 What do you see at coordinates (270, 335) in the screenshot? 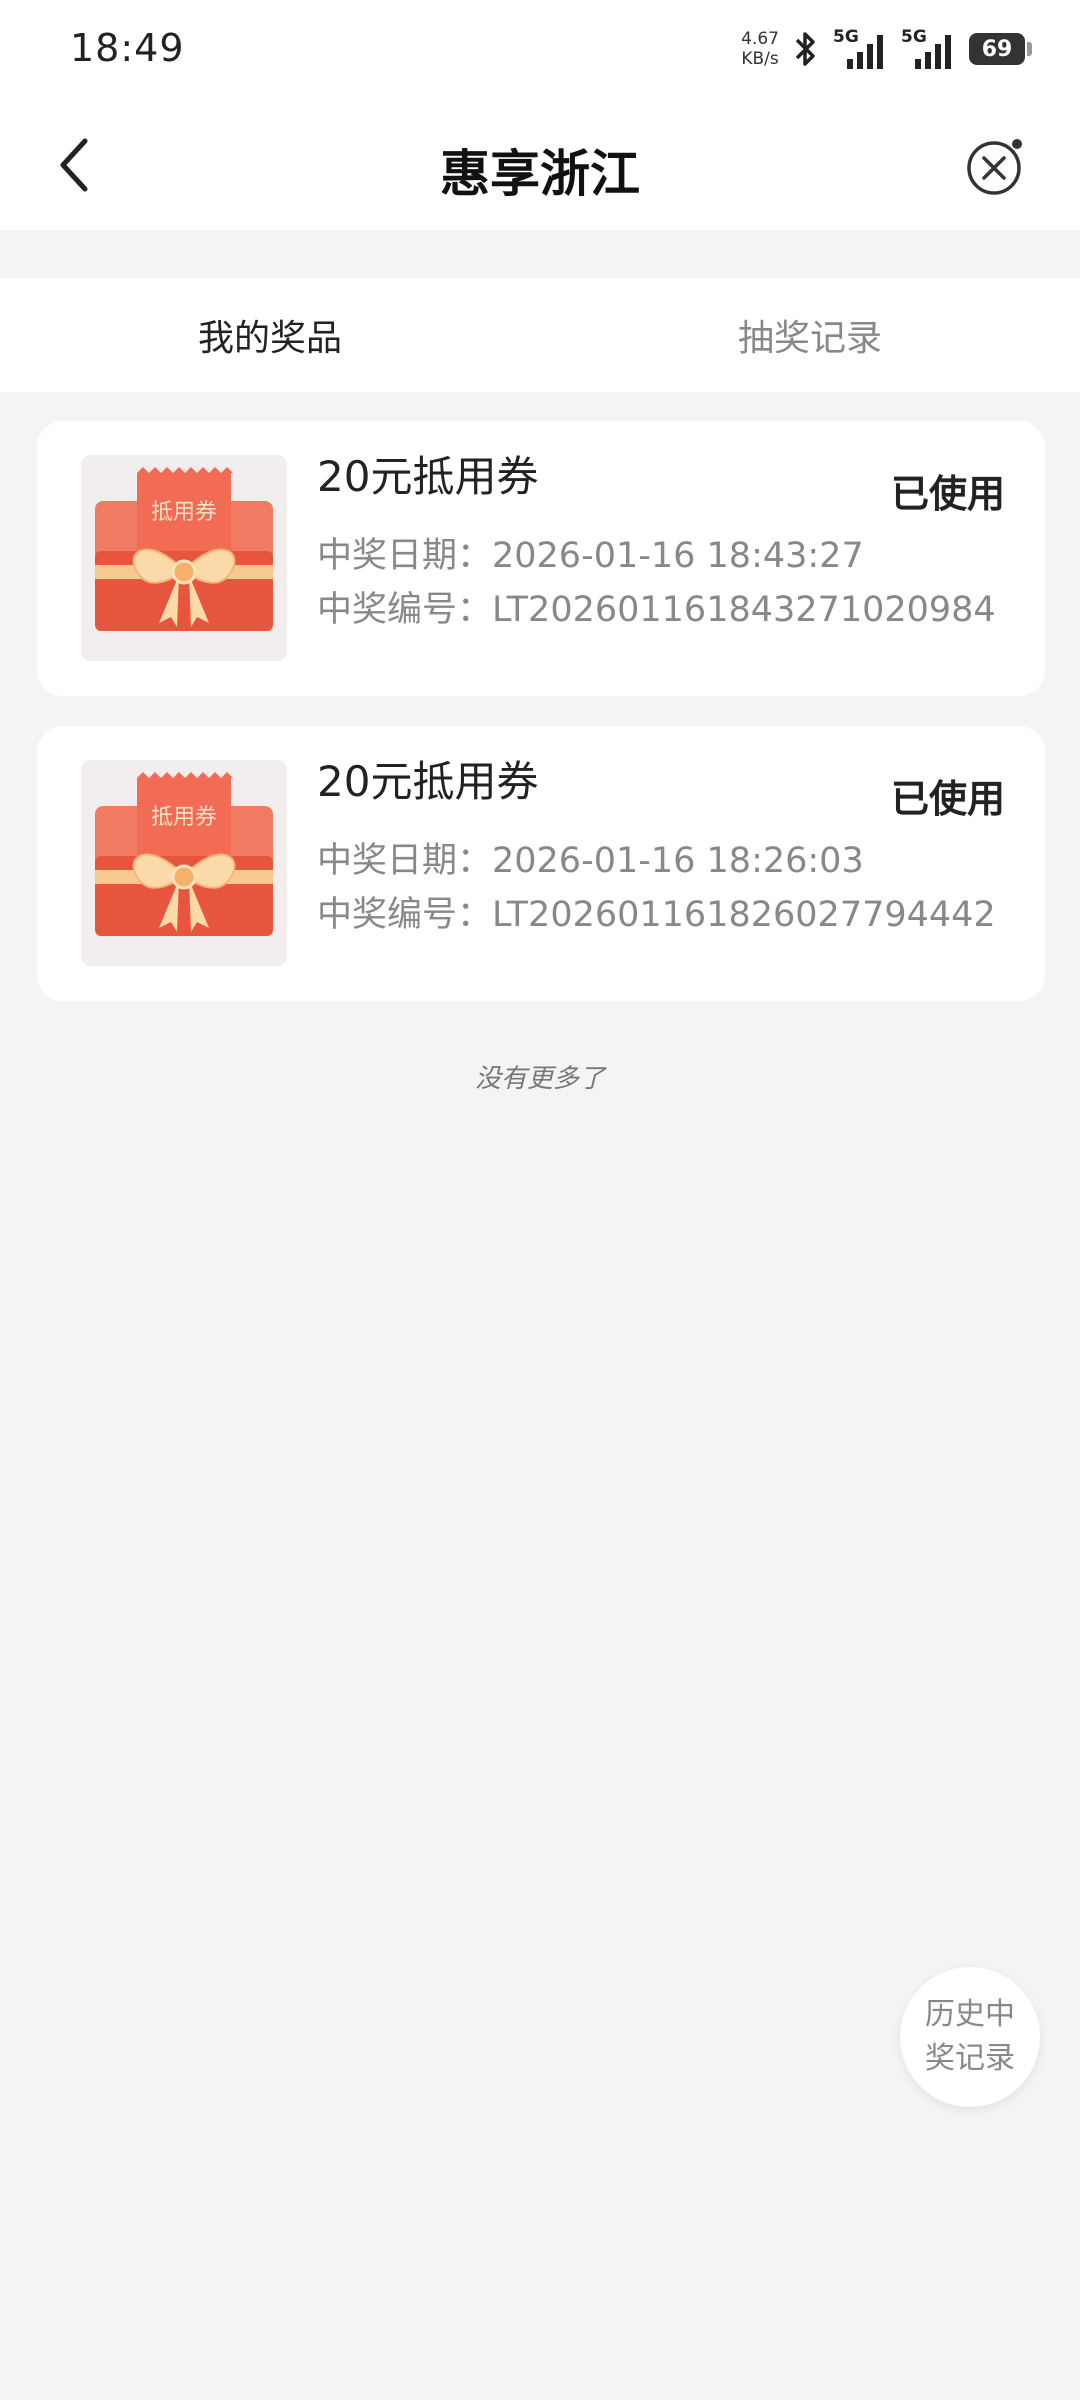
I see `tab-my-prizes: 我的奖品` at bounding box center [270, 335].